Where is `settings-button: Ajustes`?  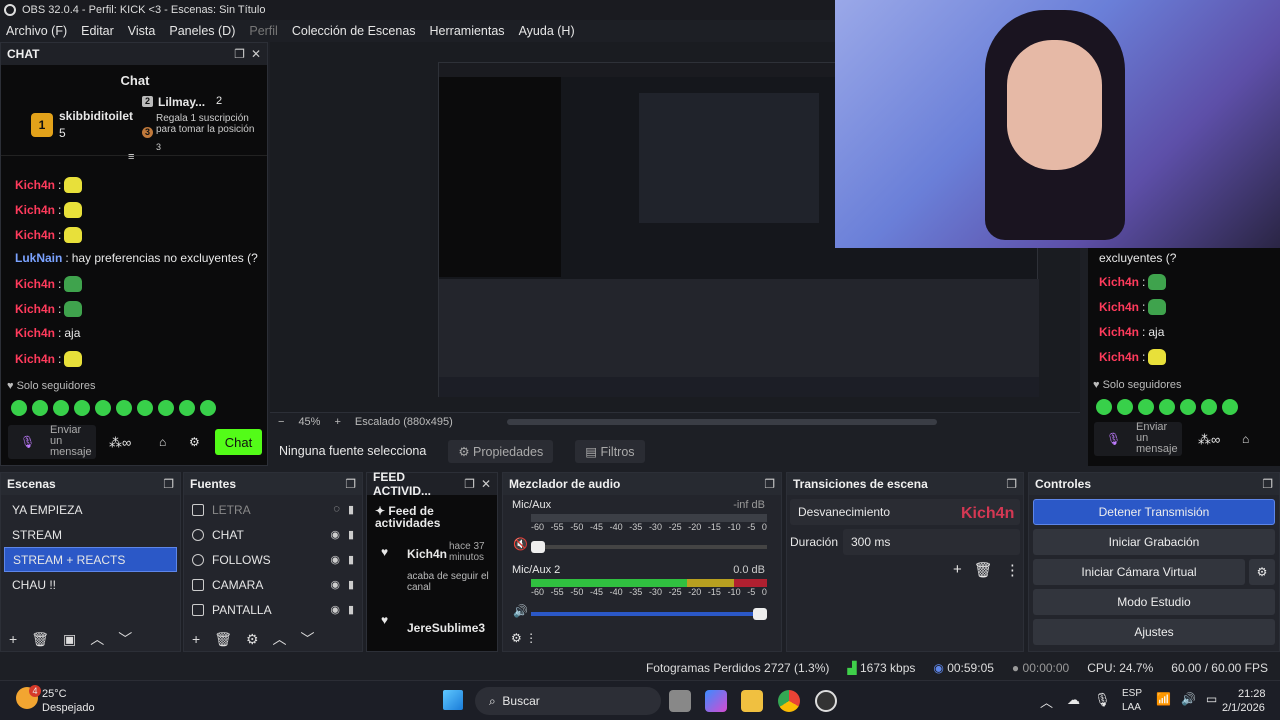
settings-button: Ajustes is located at coordinates (1154, 632).